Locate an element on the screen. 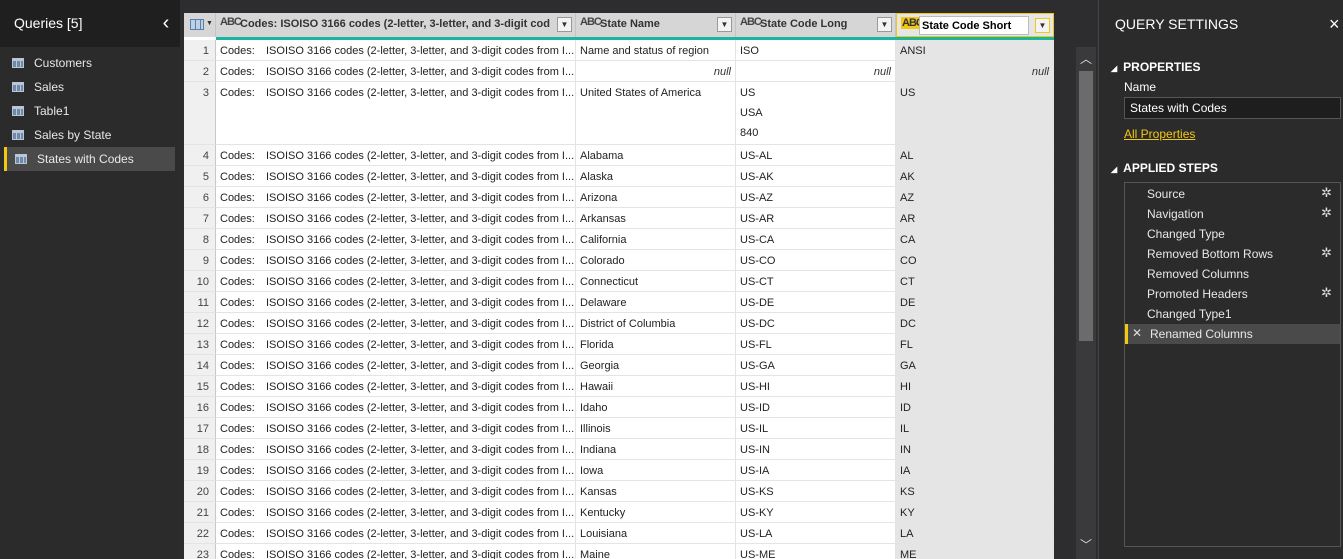  query-item: Sales is located at coordinates (89, 87).